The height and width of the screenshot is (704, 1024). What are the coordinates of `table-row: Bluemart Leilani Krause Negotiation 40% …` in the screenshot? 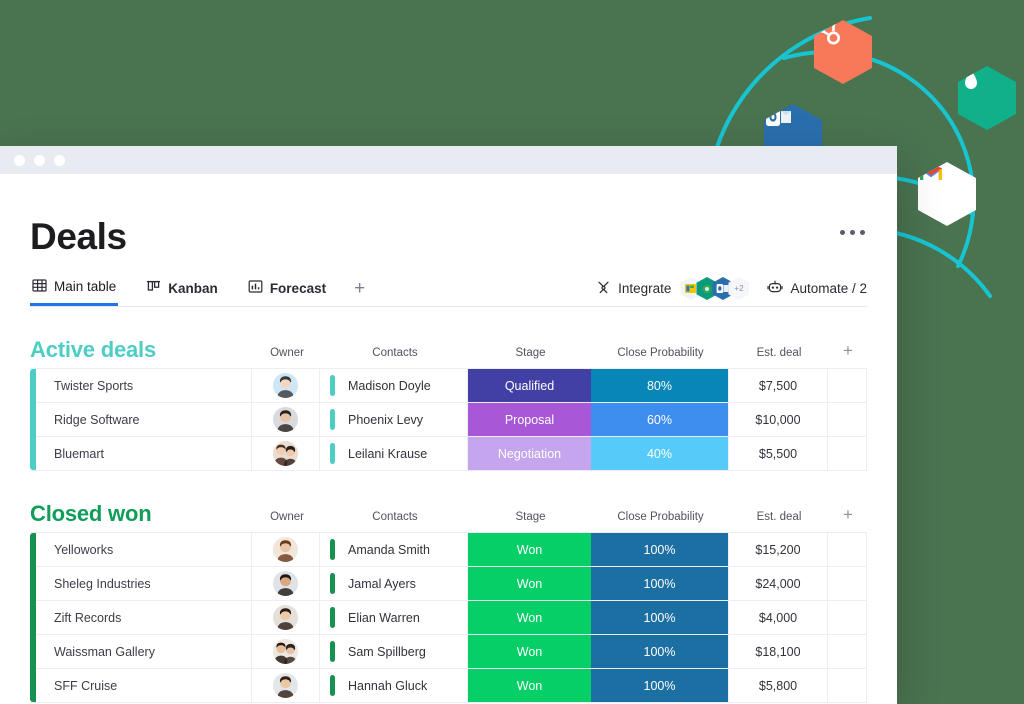 It's located at (451, 453).